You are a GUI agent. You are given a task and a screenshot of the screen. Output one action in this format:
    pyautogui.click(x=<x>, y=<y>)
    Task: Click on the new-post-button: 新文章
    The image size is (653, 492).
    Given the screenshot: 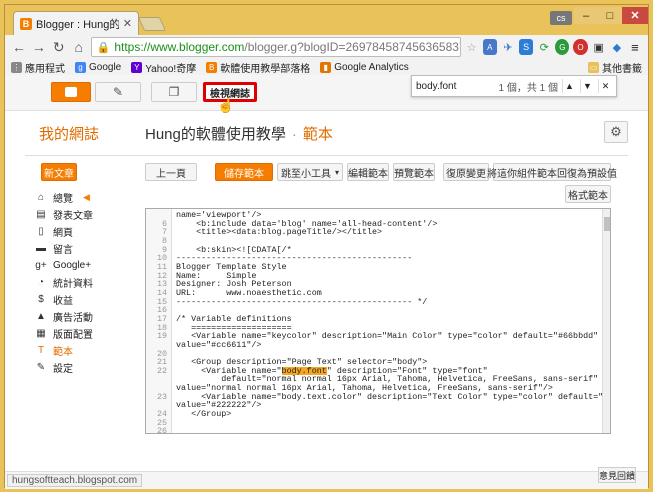 What is the action you would take?
    pyautogui.click(x=59, y=172)
    